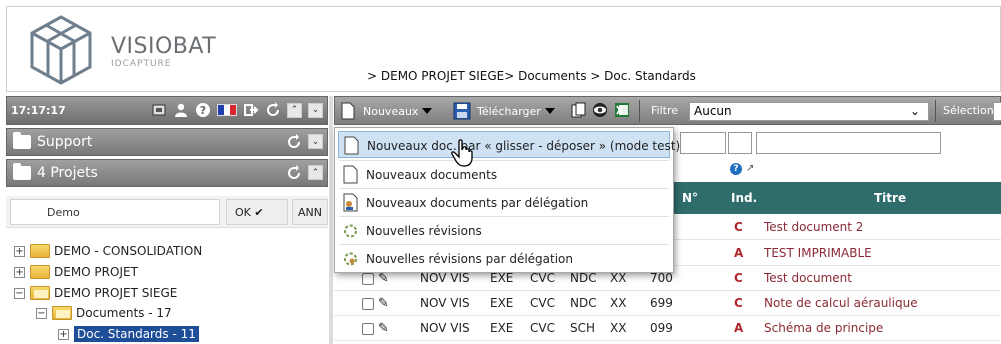  I want to click on cell-lot: CVC, so click(542, 303).